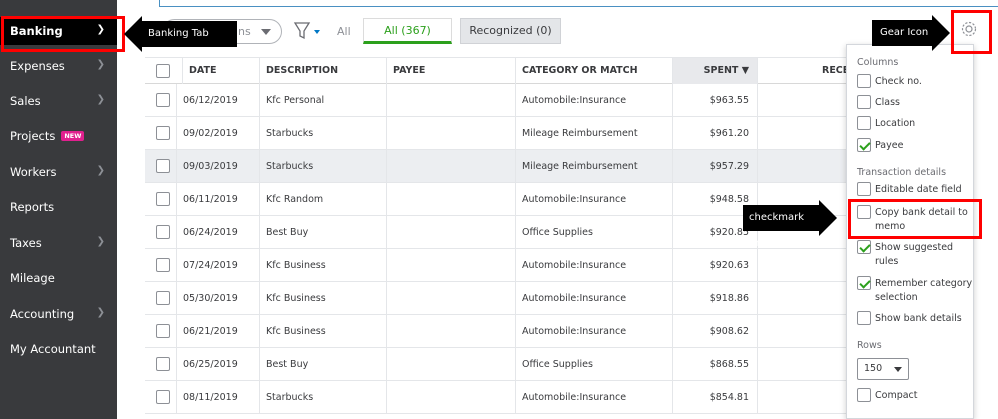  I want to click on sidebar-item-sales: Sales ❯, so click(58, 101).